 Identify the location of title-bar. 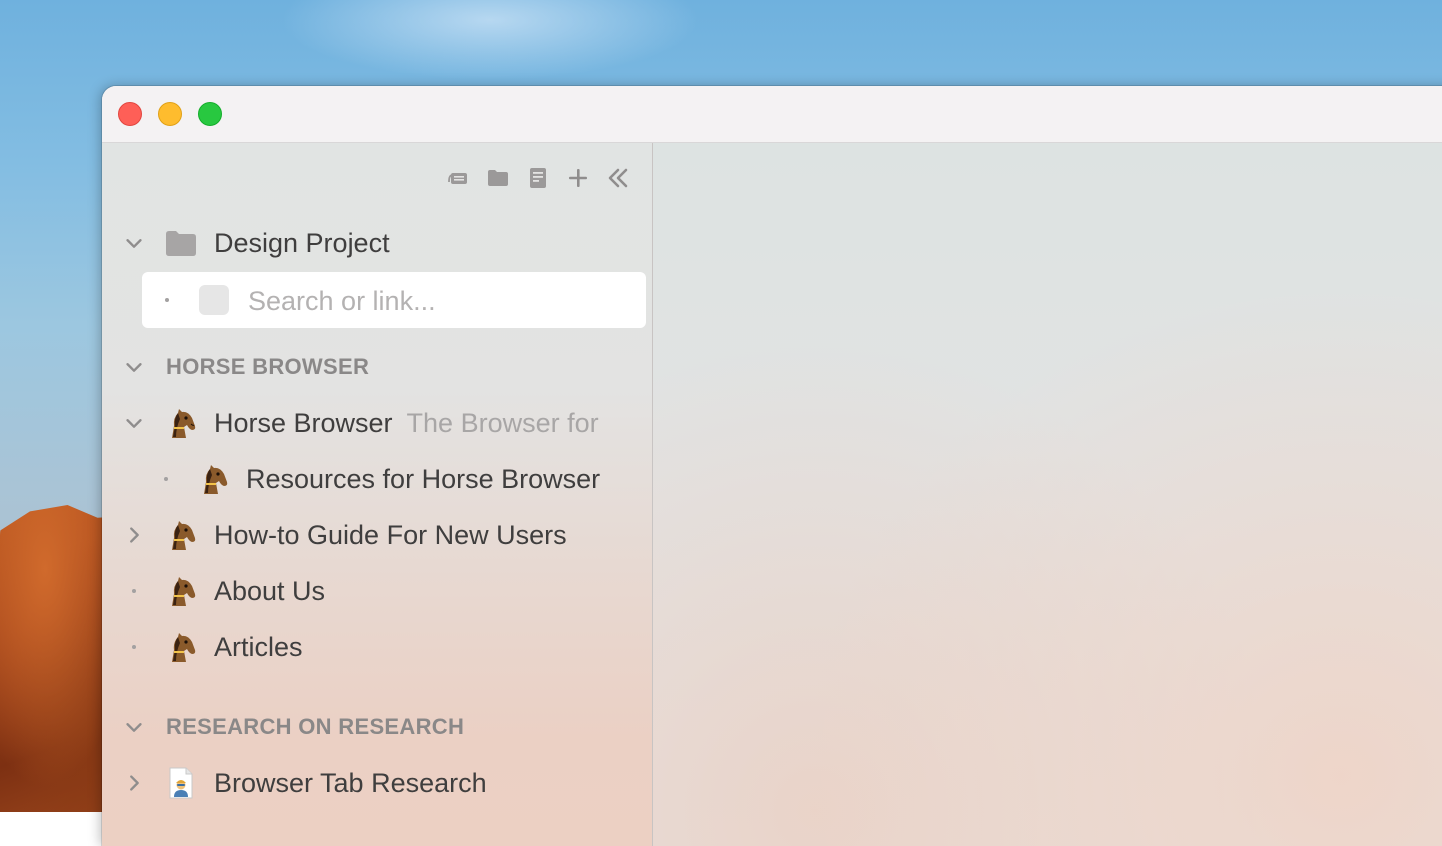
(772, 114).